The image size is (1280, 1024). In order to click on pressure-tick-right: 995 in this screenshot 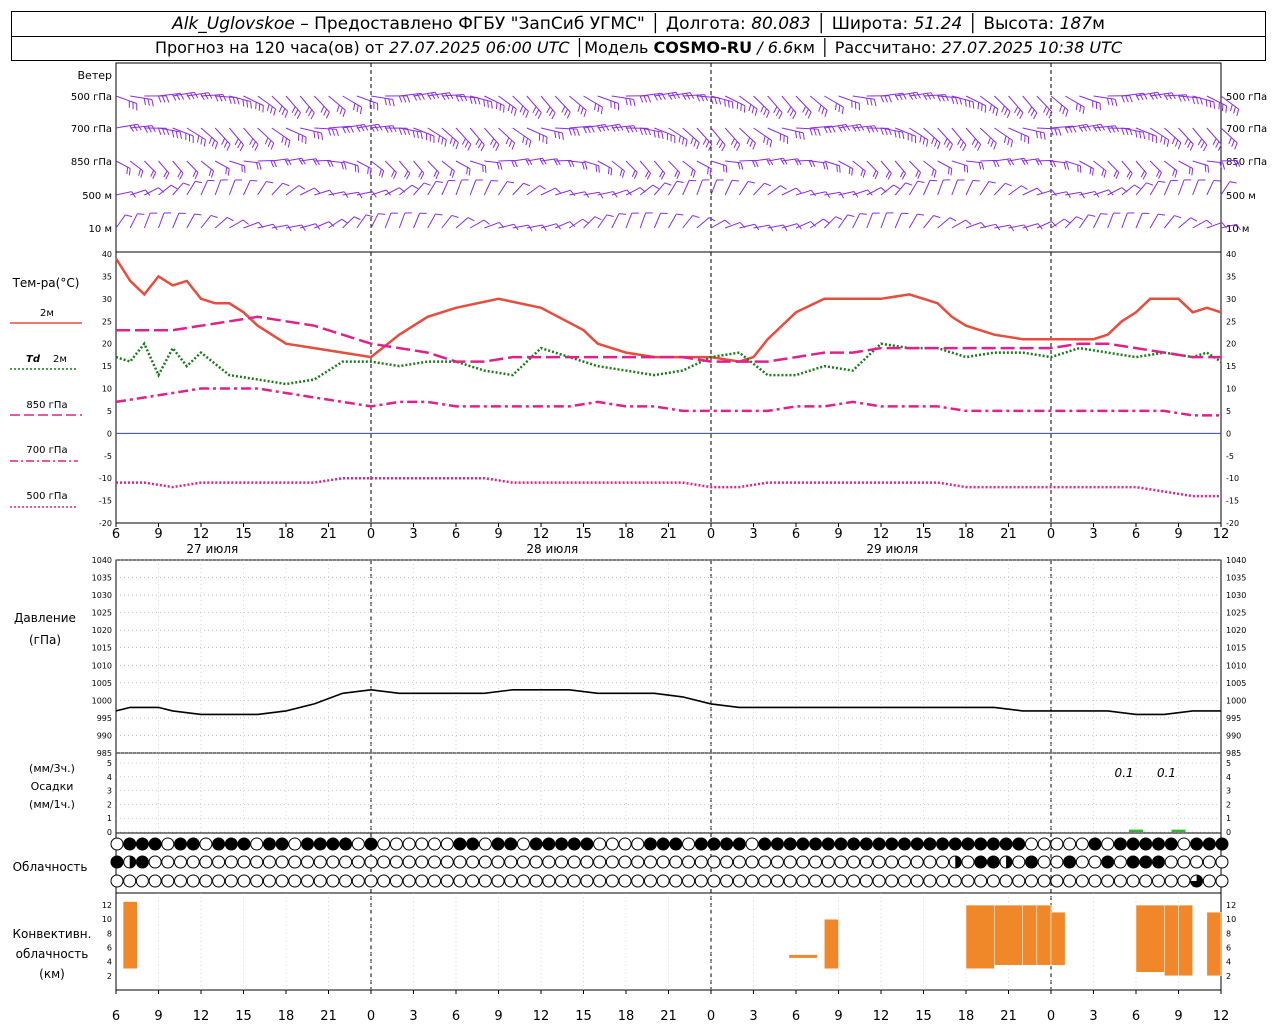, I will do `click(1233, 718)`.